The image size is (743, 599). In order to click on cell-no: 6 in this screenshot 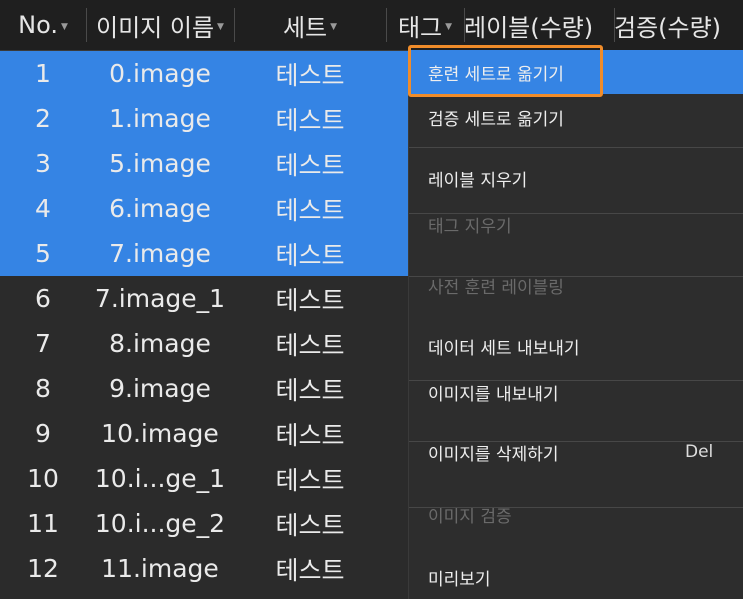, I will do `click(43, 298)`.